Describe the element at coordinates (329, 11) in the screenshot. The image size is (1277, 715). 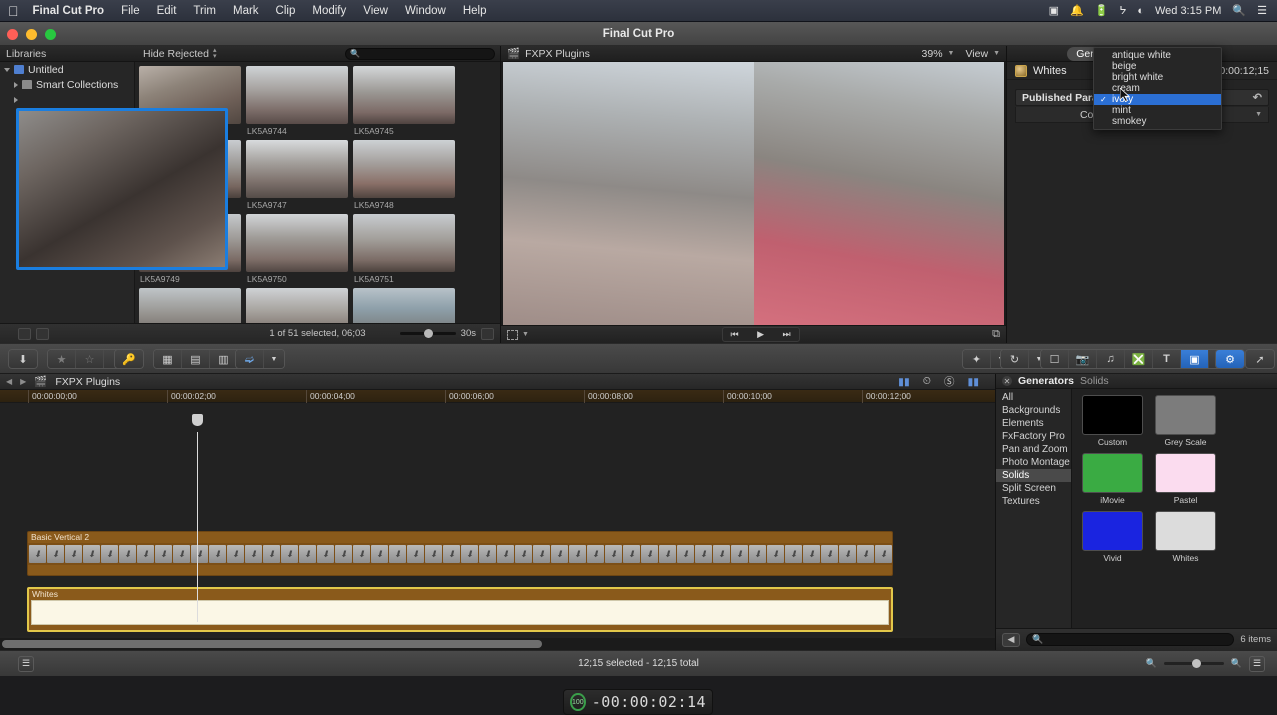
I see `menu-item-modify: Modify` at that location.